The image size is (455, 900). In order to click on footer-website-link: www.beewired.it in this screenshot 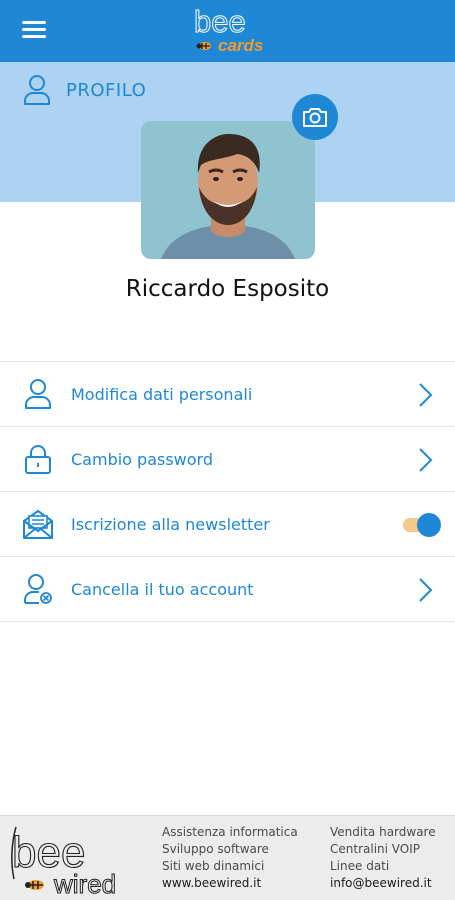, I will do `click(230, 883)`.